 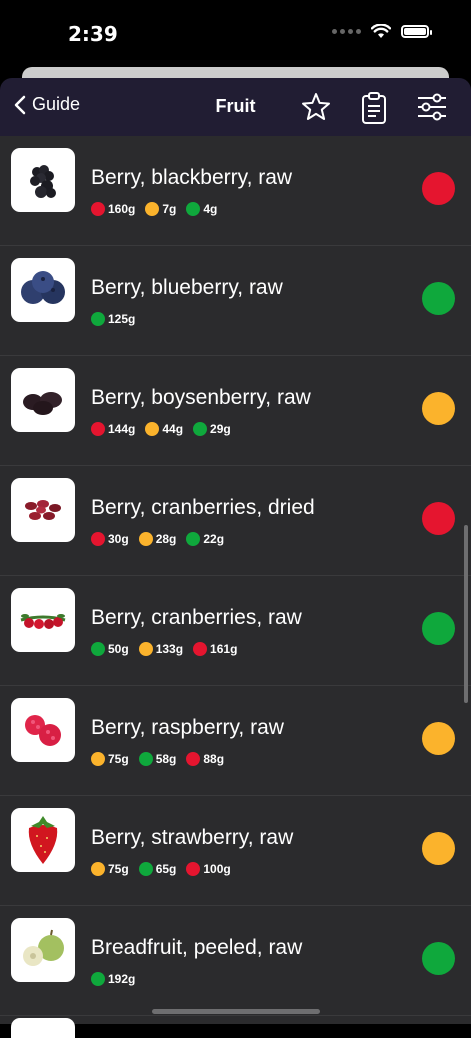 What do you see at coordinates (214, 539) in the screenshot?
I see `portion-amount: 22g` at bounding box center [214, 539].